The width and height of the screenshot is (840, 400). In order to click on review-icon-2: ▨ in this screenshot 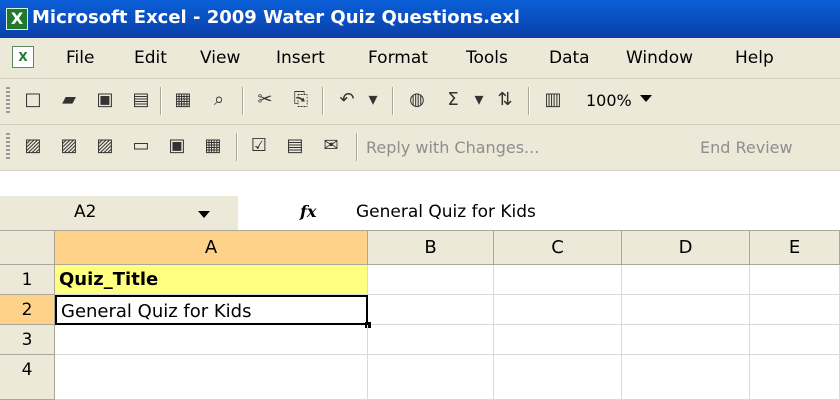, I will do `click(69, 146)`.